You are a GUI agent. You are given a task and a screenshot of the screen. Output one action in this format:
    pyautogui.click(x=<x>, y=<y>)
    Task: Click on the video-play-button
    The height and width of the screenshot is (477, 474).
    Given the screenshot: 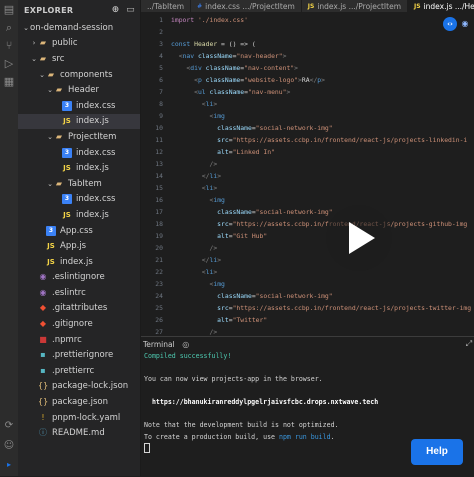 What is the action you would take?
    pyautogui.click(x=359, y=238)
    